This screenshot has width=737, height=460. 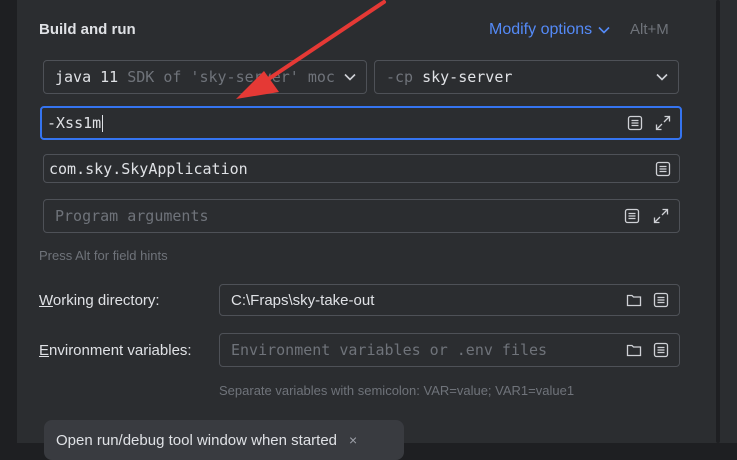 I want to click on modify-options-label: Modify options, so click(x=541, y=29).